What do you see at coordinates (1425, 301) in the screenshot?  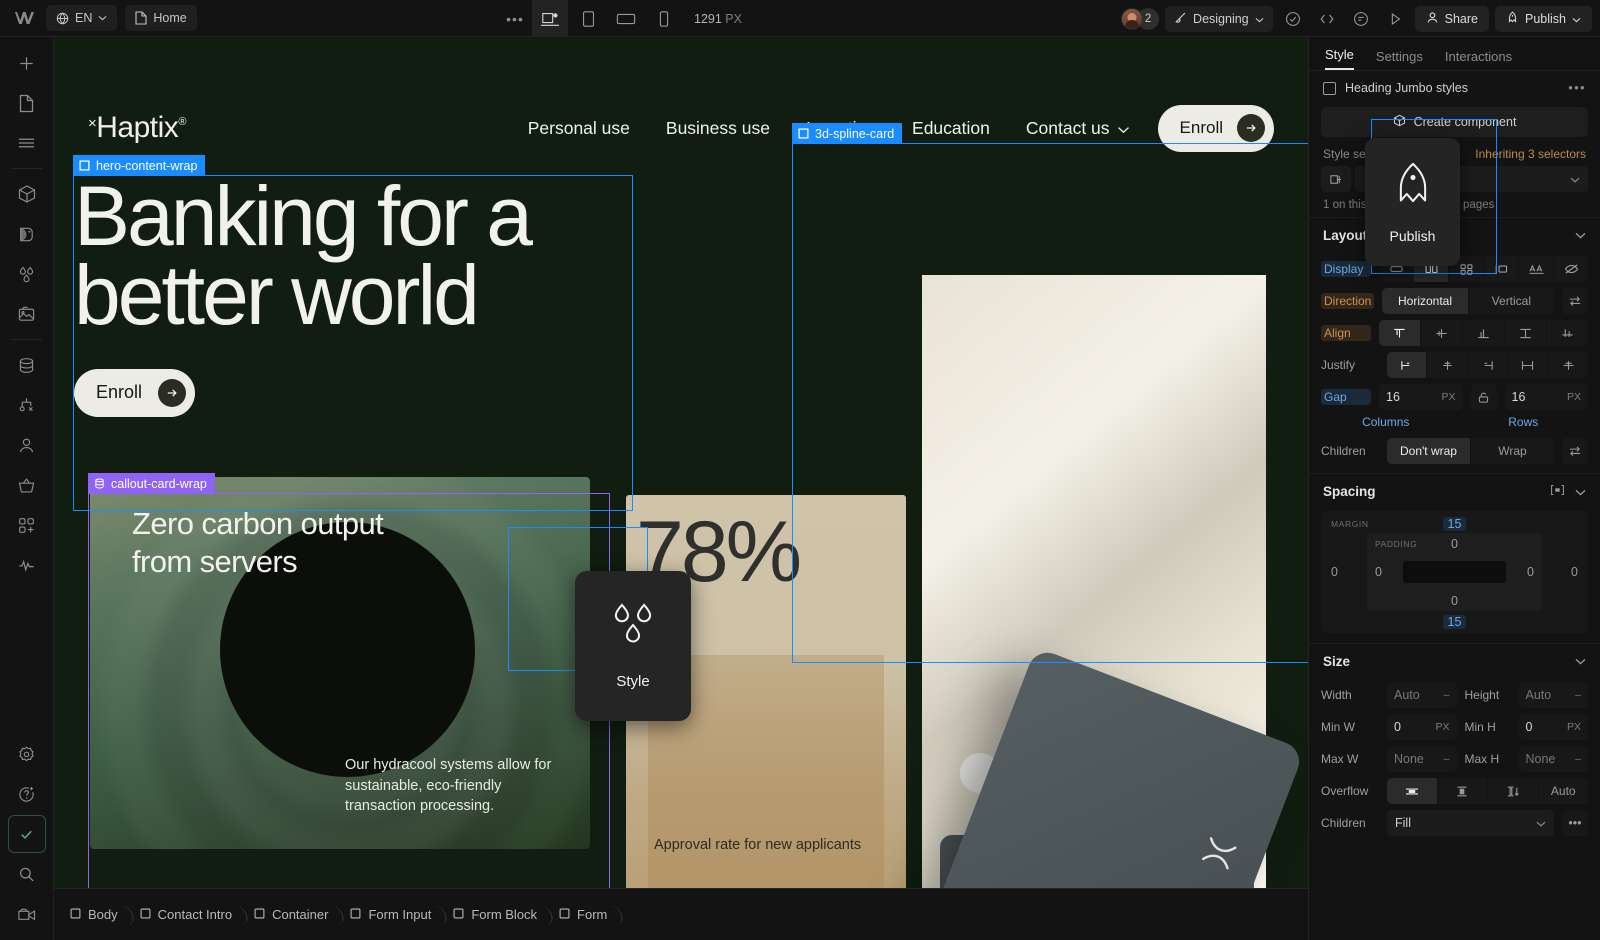 I see `direction-option-horizontal: Horizontal` at bounding box center [1425, 301].